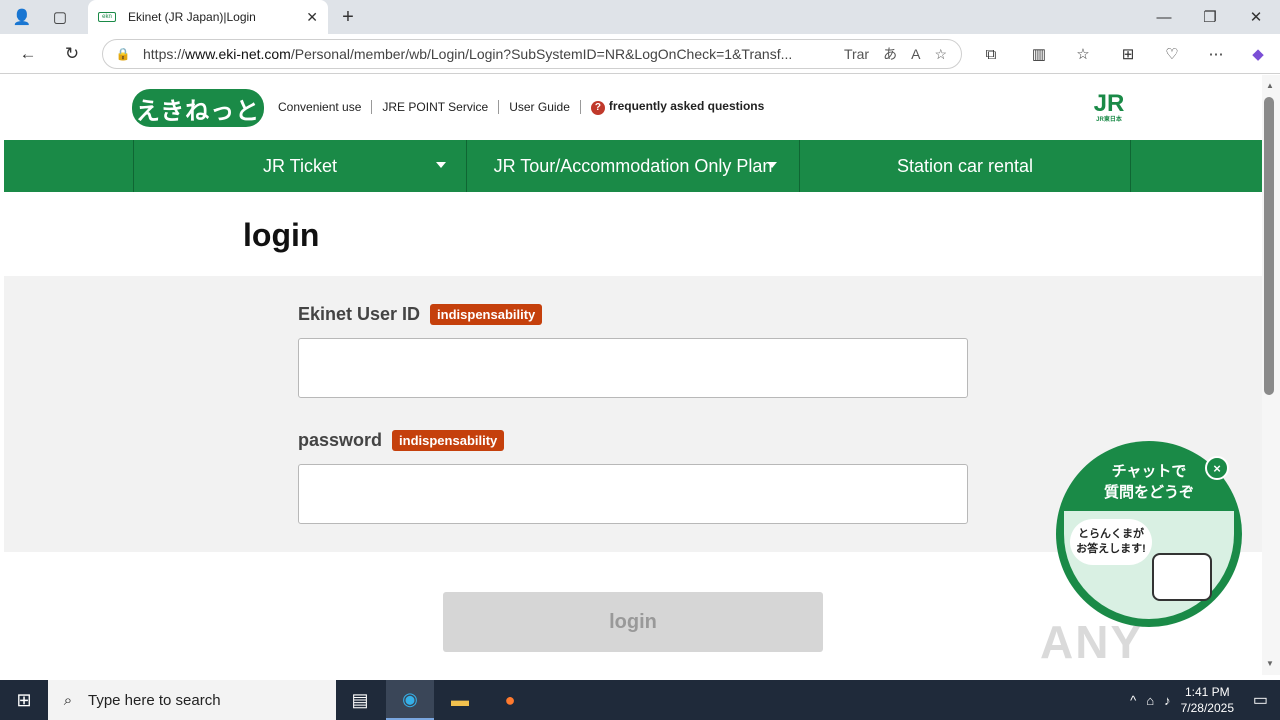 This screenshot has width=1280, height=720. I want to click on scroll-up-icon: ▲, so click(1270, 85).